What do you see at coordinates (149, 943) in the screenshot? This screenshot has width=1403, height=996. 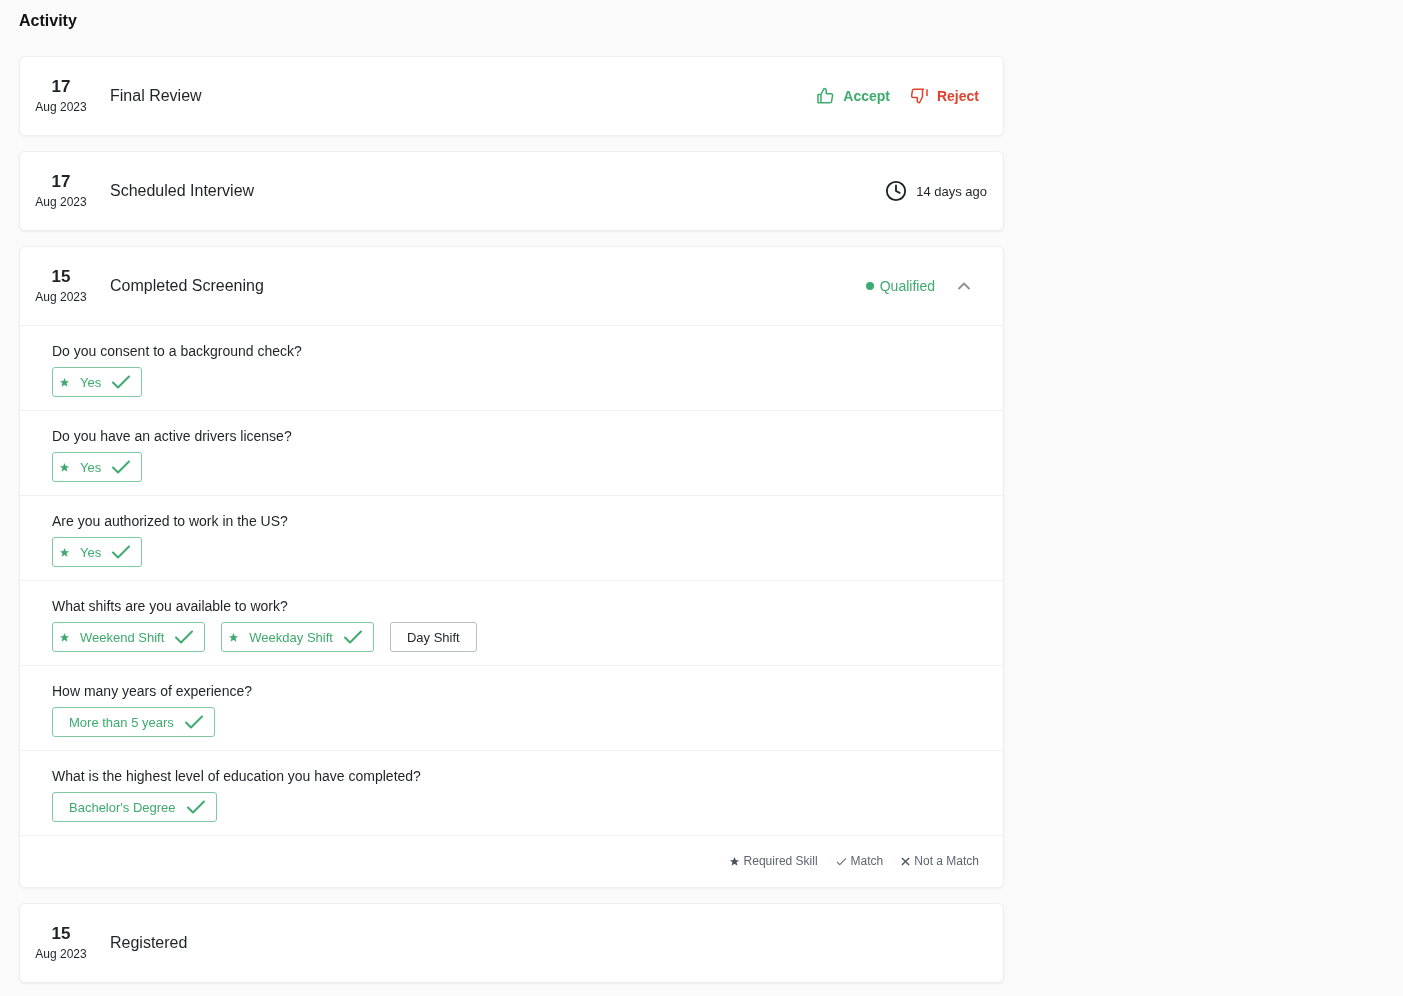 I see `activity-title: Registered` at bounding box center [149, 943].